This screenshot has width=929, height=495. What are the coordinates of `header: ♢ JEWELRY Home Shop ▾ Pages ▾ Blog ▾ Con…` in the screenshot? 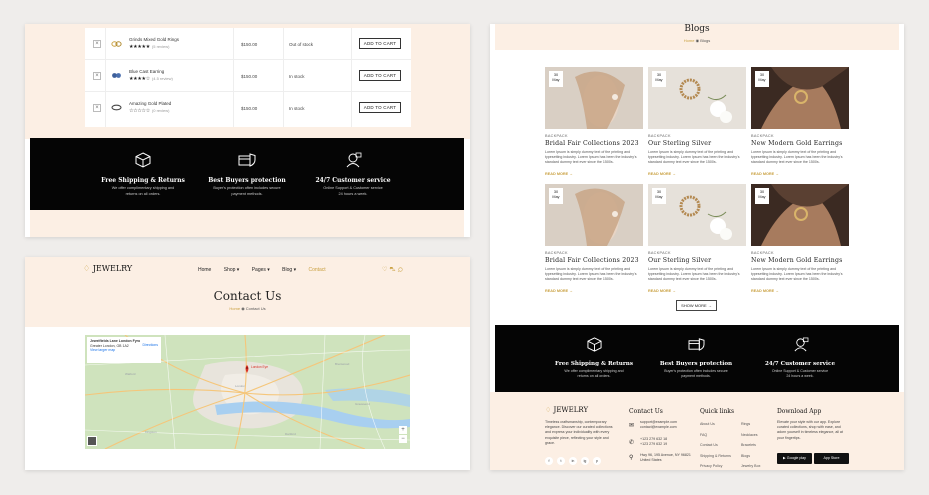 It's located at (247, 292).